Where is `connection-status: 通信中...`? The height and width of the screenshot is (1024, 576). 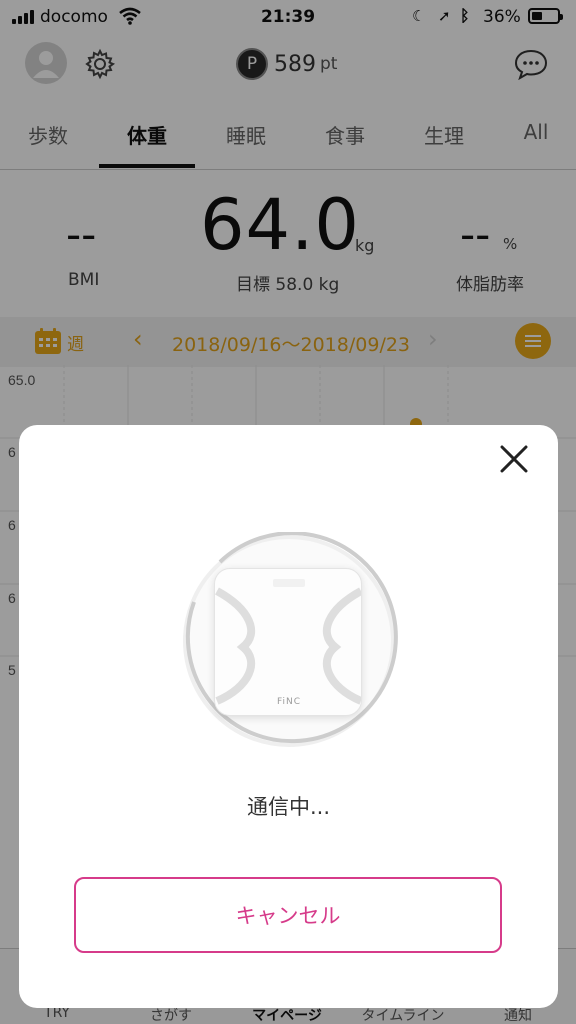
connection-status: 通信中... is located at coordinates (288, 807).